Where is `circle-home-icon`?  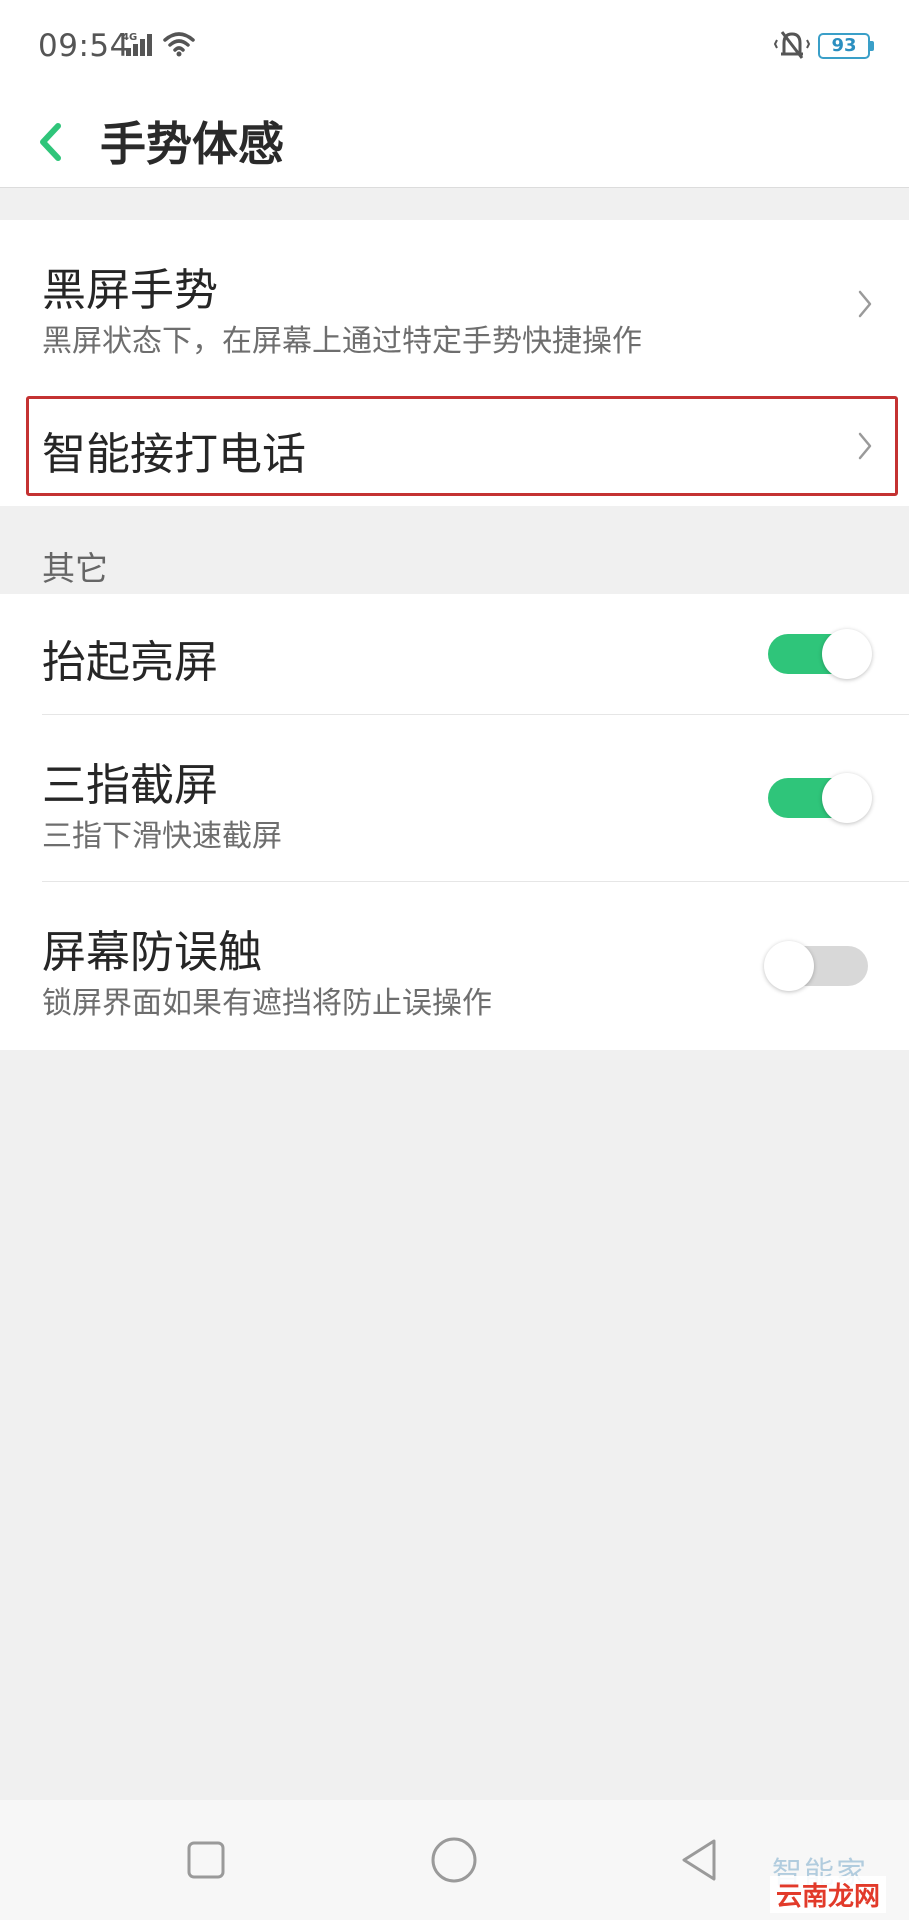 circle-home-icon is located at coordinates (454, 1862).